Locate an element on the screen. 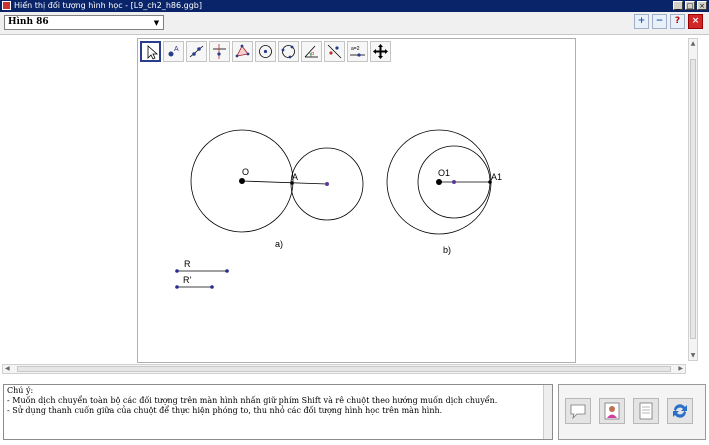  document-button is located at coordinates (646, 411).